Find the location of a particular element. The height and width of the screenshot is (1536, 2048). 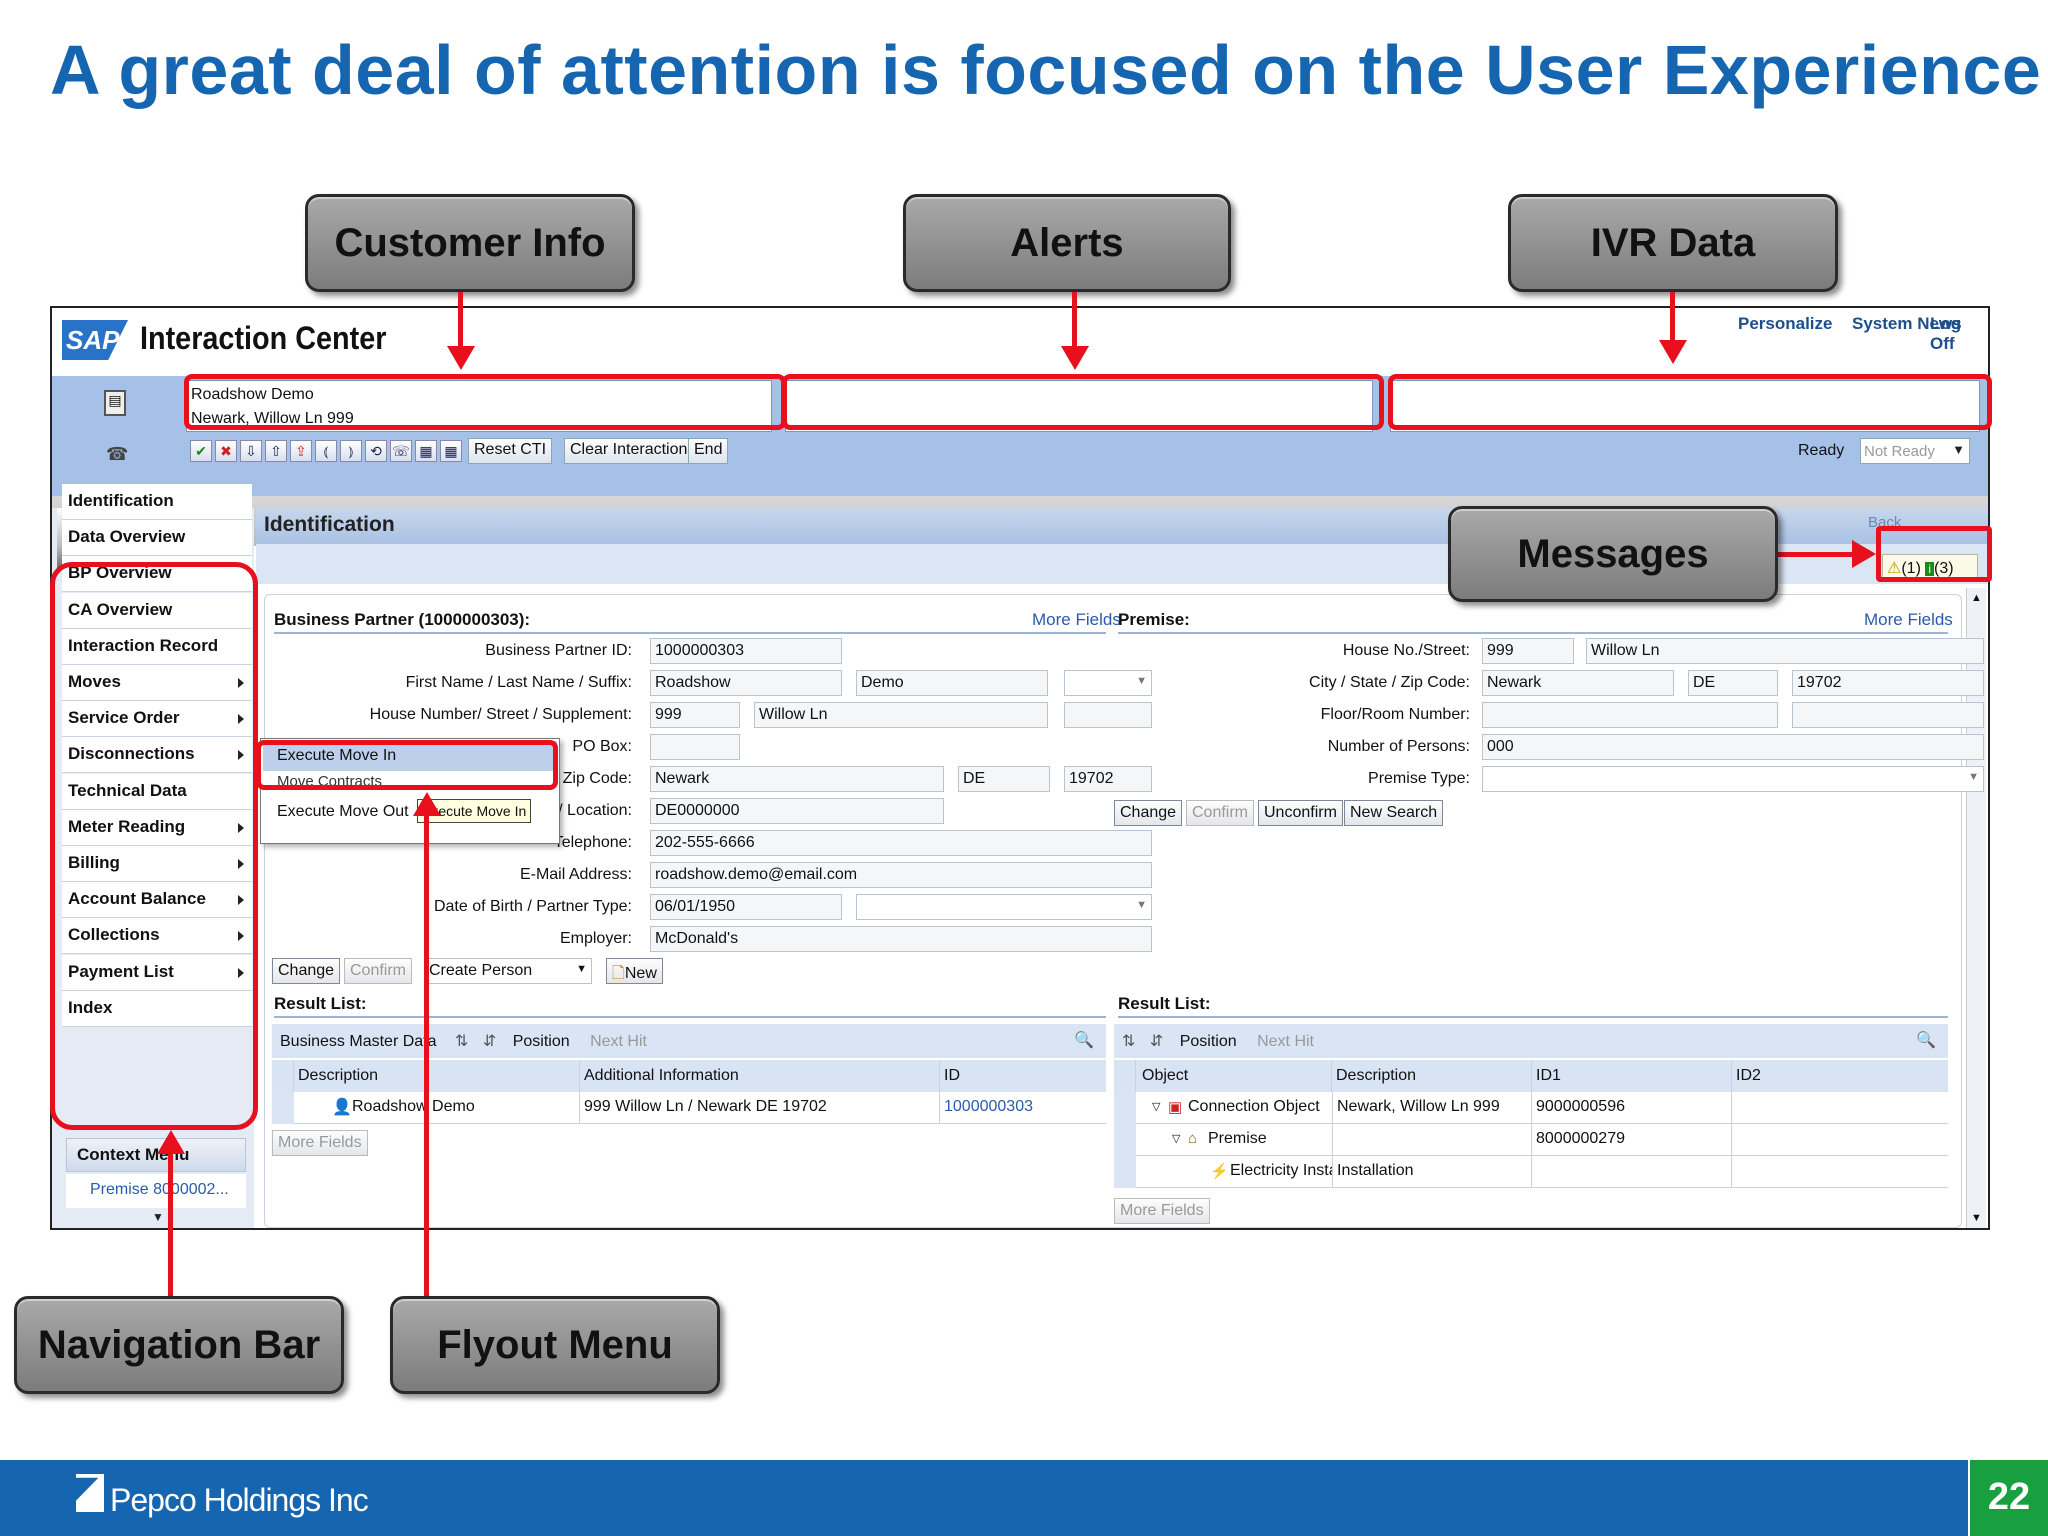

personalize-link: Personalize is located at coordinates (1785, 324).